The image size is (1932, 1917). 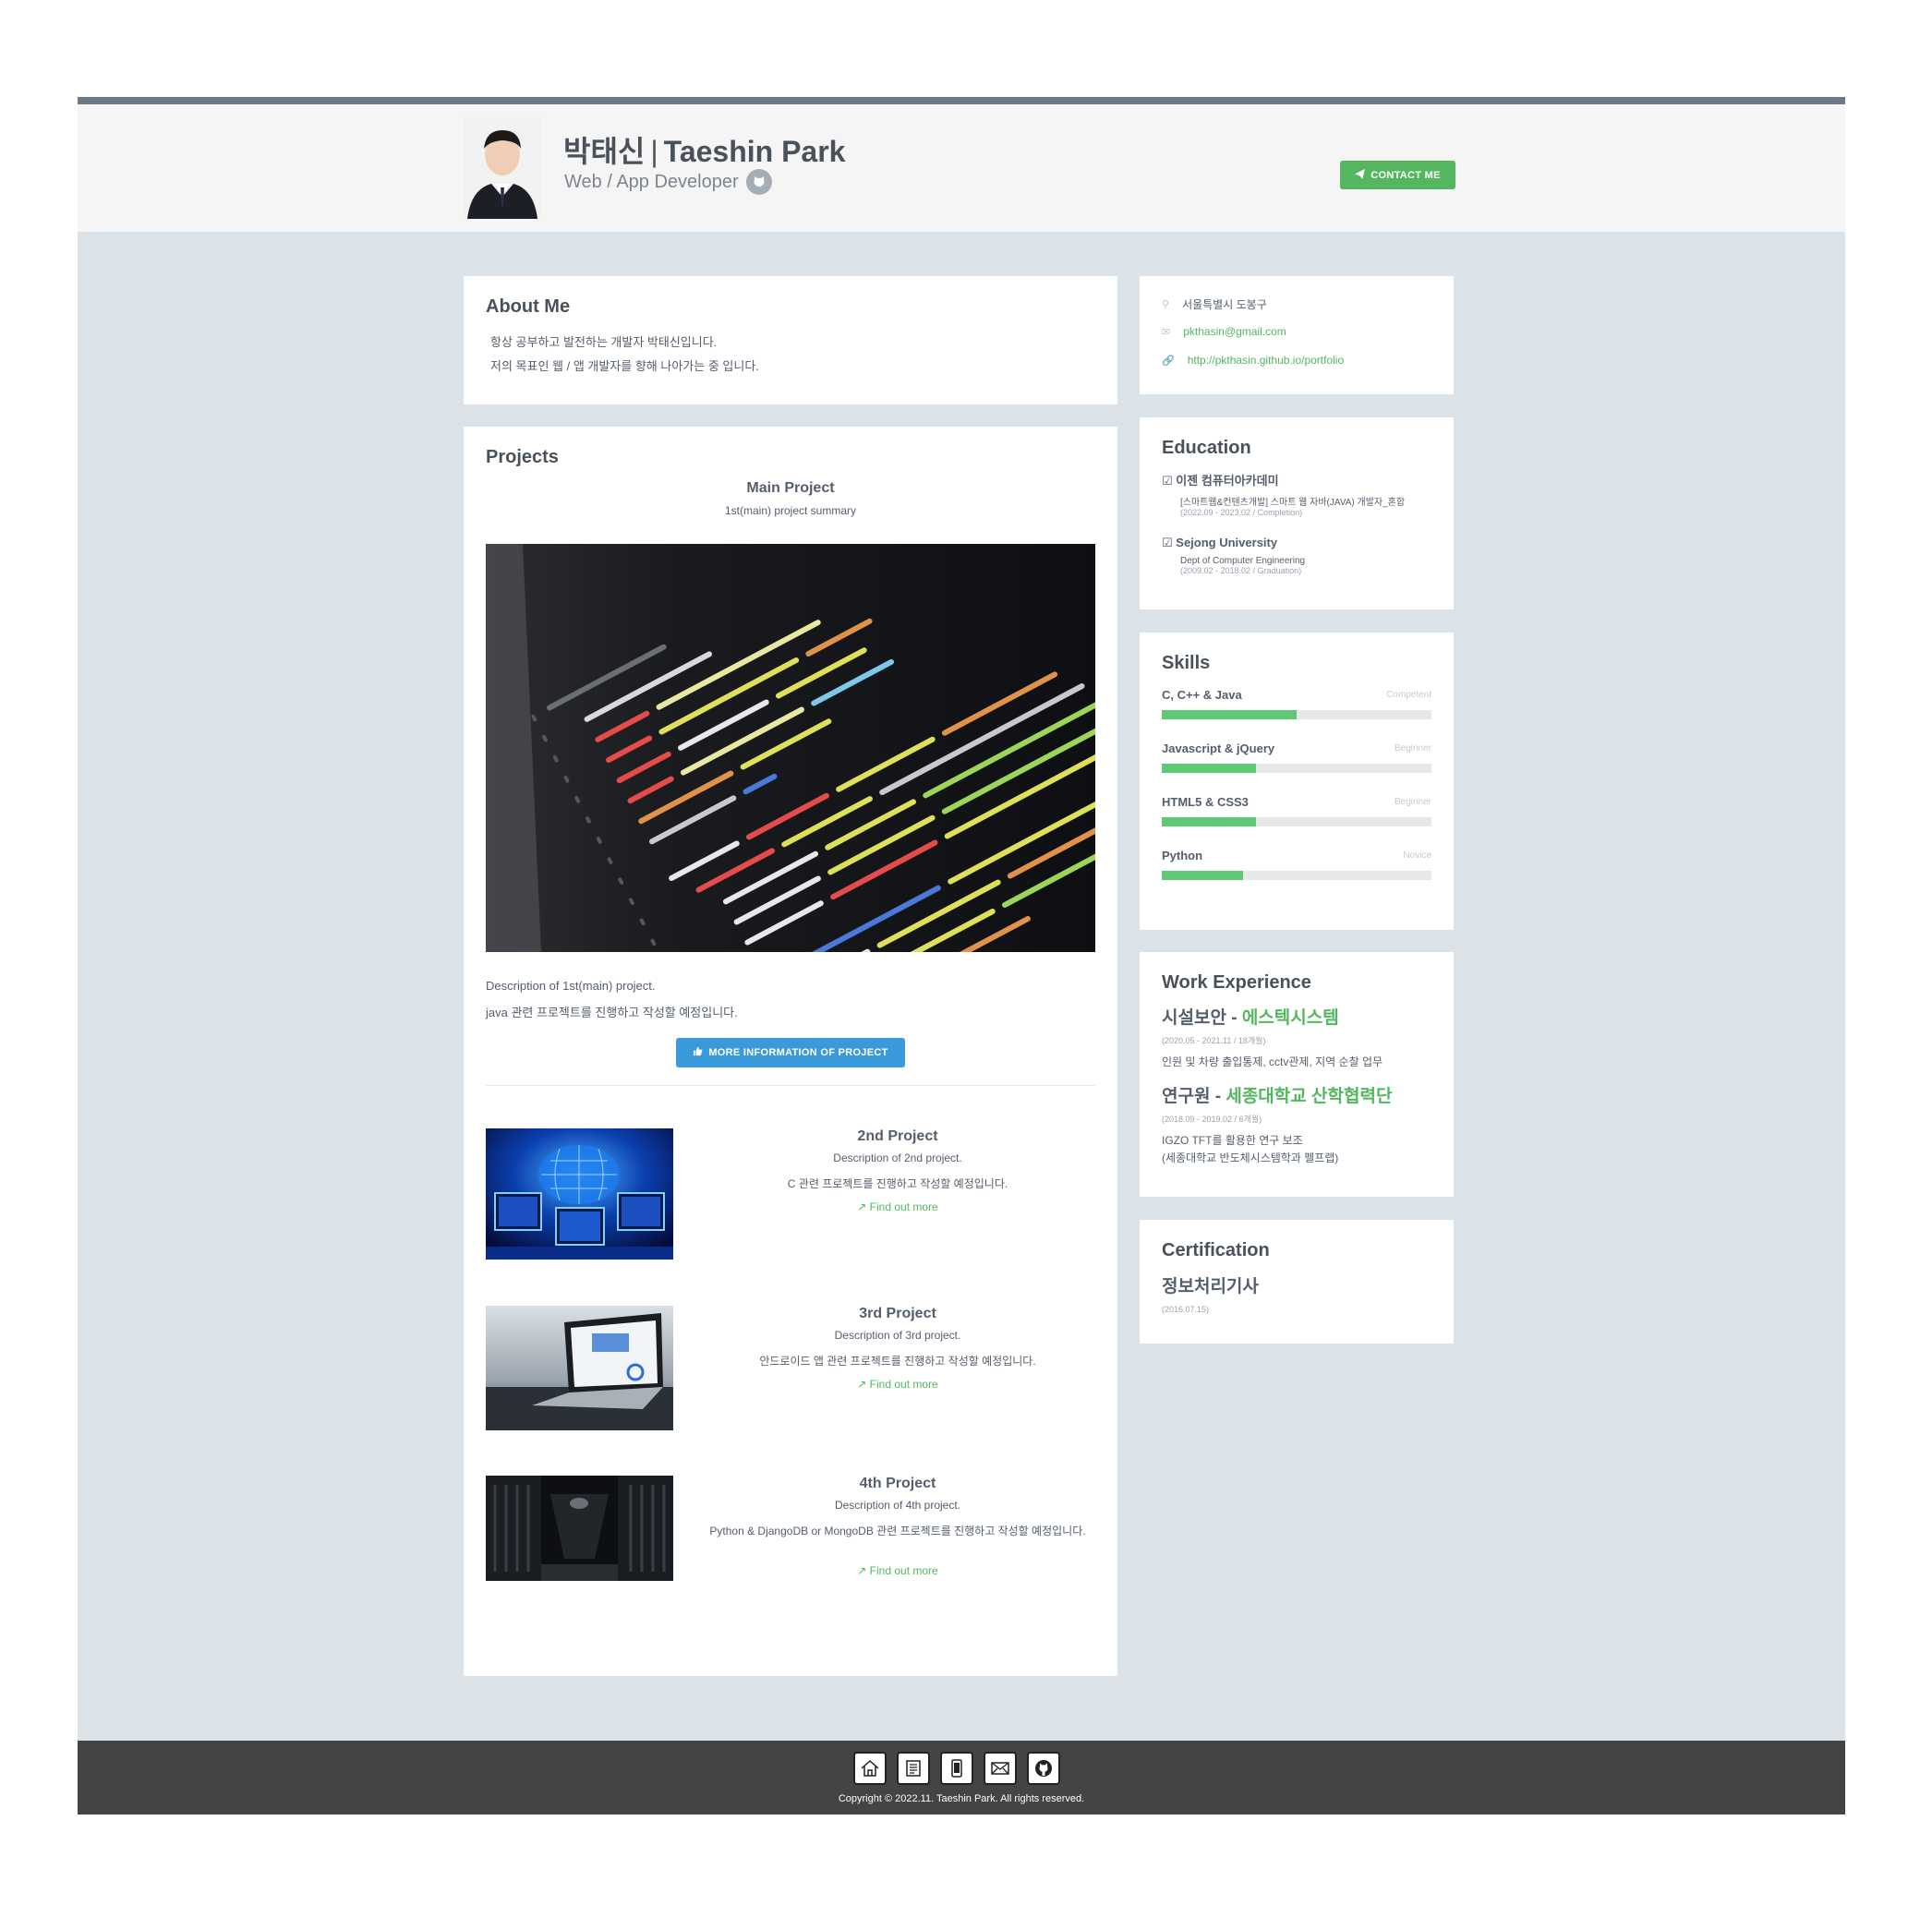 What do you see at coordinates (1237, 983) in the screenshot?
I see `work-experience-title: Work Experience` at bounding box center [1237, 983].